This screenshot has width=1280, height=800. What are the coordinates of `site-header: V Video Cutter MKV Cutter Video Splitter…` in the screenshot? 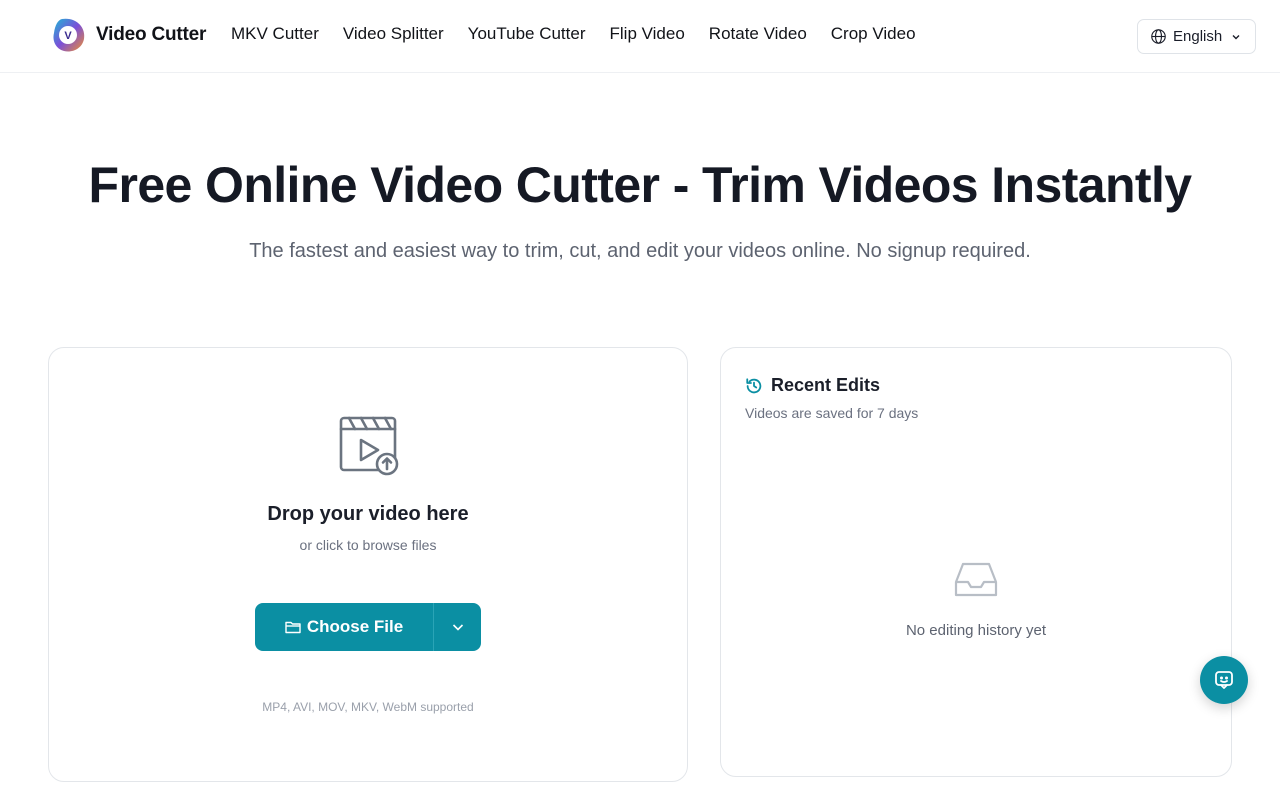 It's located at (640, 36).